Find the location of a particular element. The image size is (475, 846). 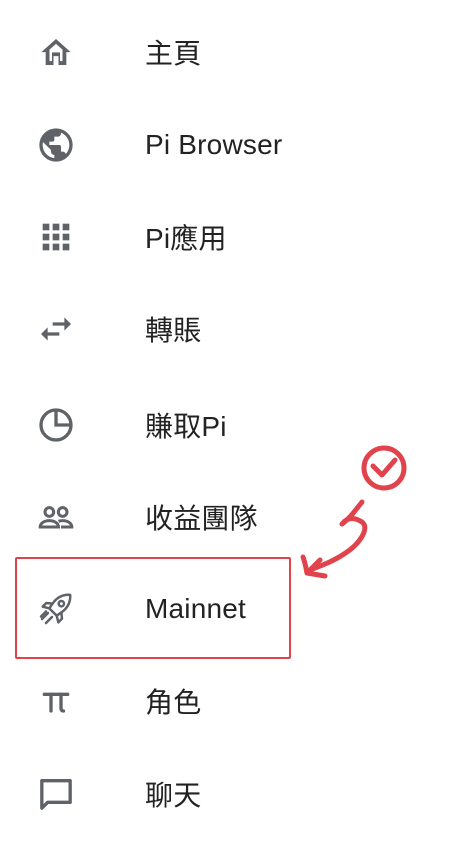

team-icon is located at coordinates (56, 517).